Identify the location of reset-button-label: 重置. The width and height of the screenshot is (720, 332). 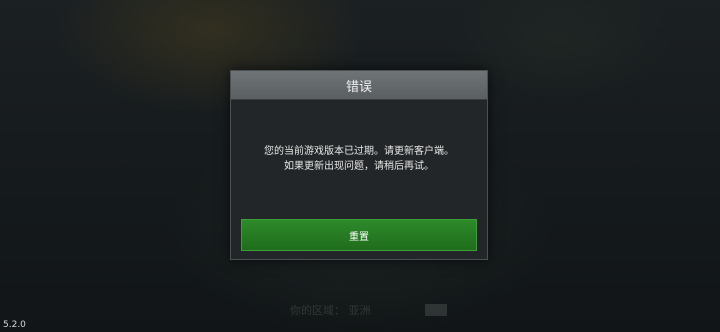
(359, 237).